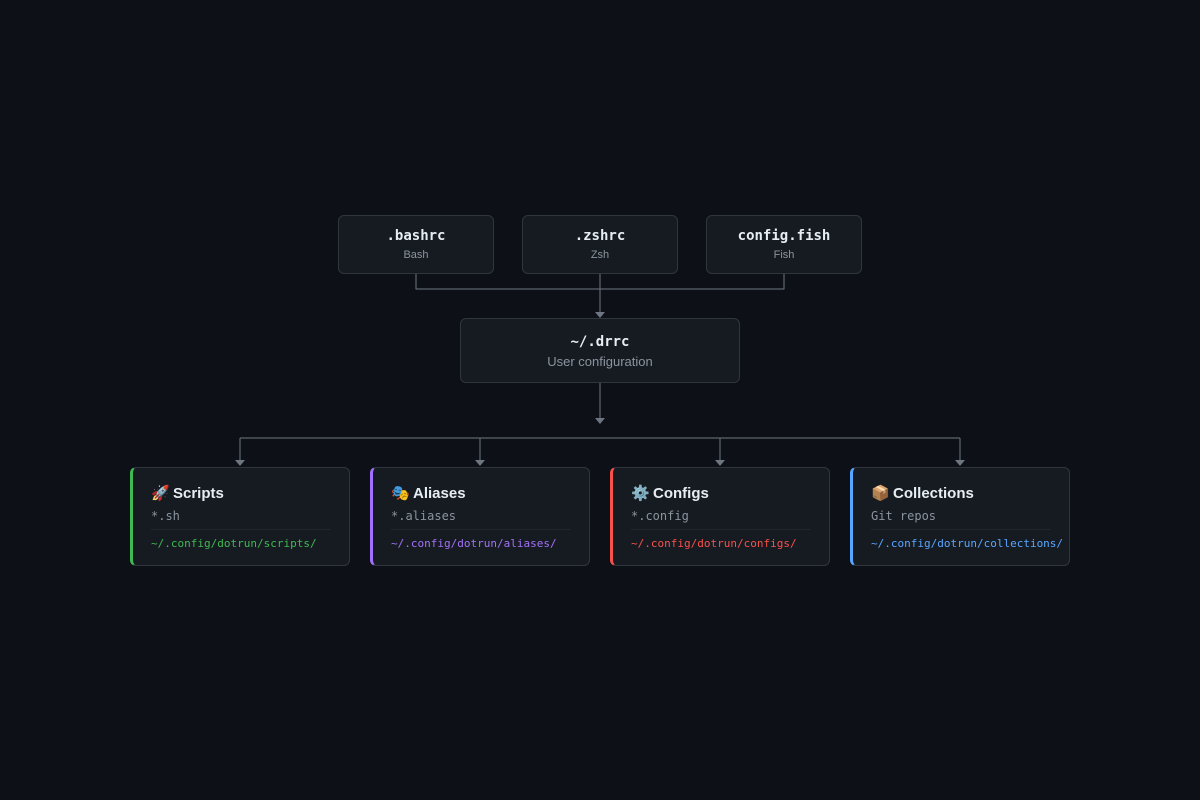 This screenshot has height=800, width=1200. I want to click on node-label: Zsh, so click(600, 255).